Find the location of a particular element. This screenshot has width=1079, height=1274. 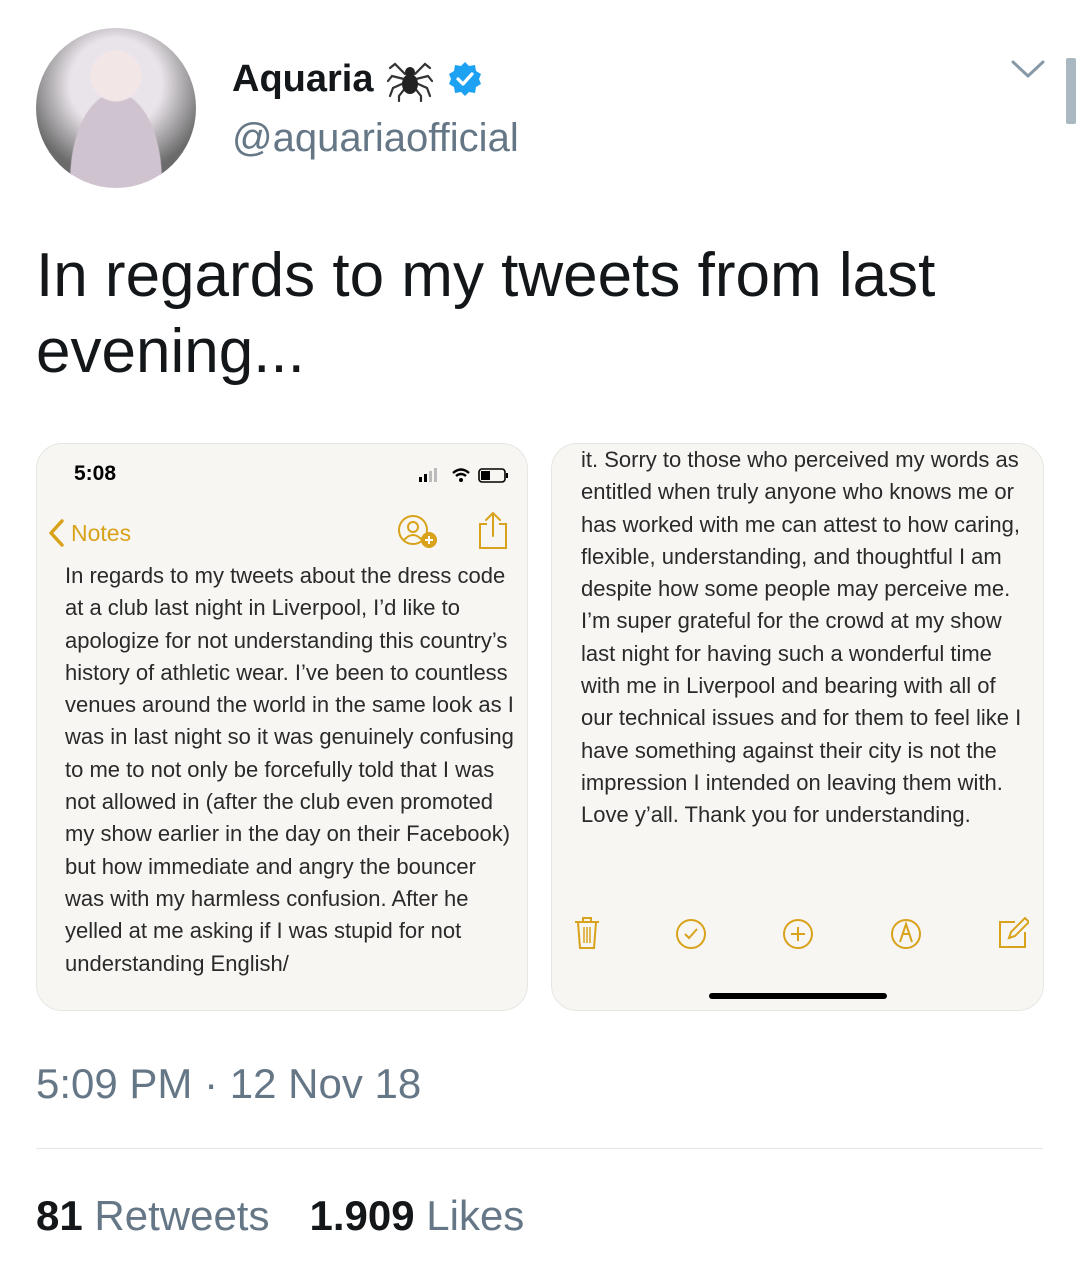

author-handle: @aquariaofficial is located at coordinates (375, 138).